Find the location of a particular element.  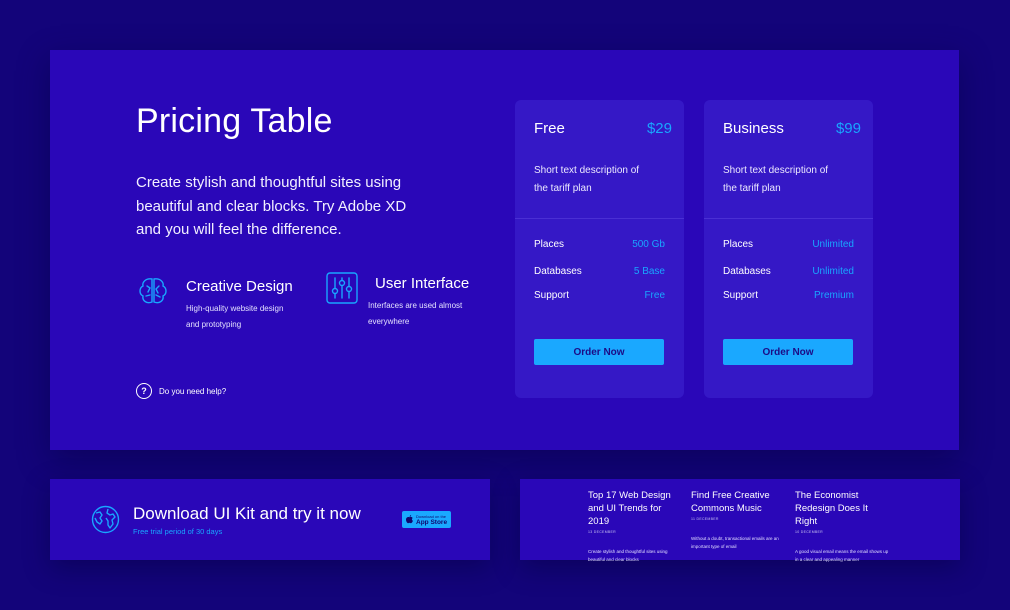

download-title: Download UI Kit and try it now is located at coordinates (247, 513).